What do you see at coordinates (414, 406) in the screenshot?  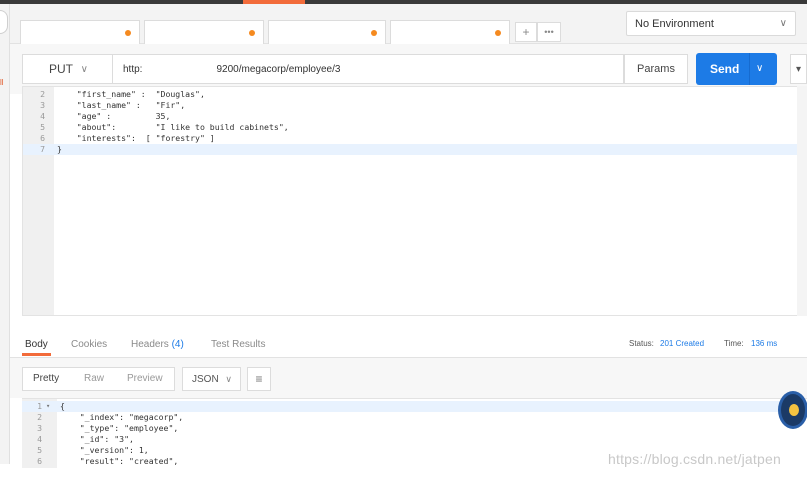 I see `code-line-active: 1 ▾{` at bounding box center [414, 406].